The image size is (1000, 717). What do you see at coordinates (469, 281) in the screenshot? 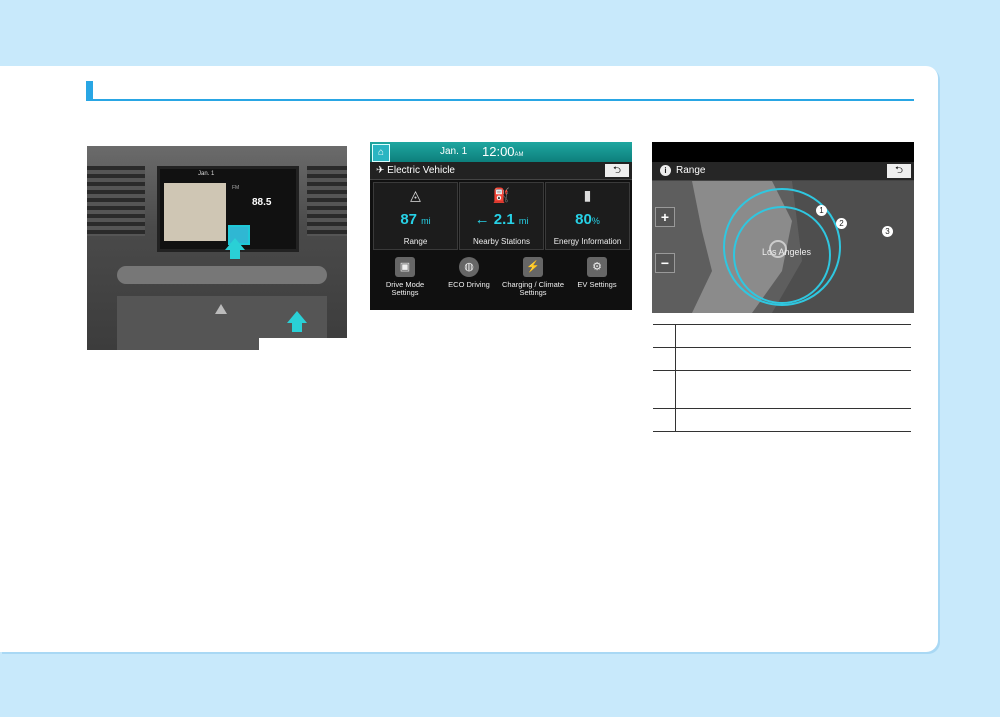
I see `eco-driving-button: ◍ ECO Driving` at bounding box center [469, 281].